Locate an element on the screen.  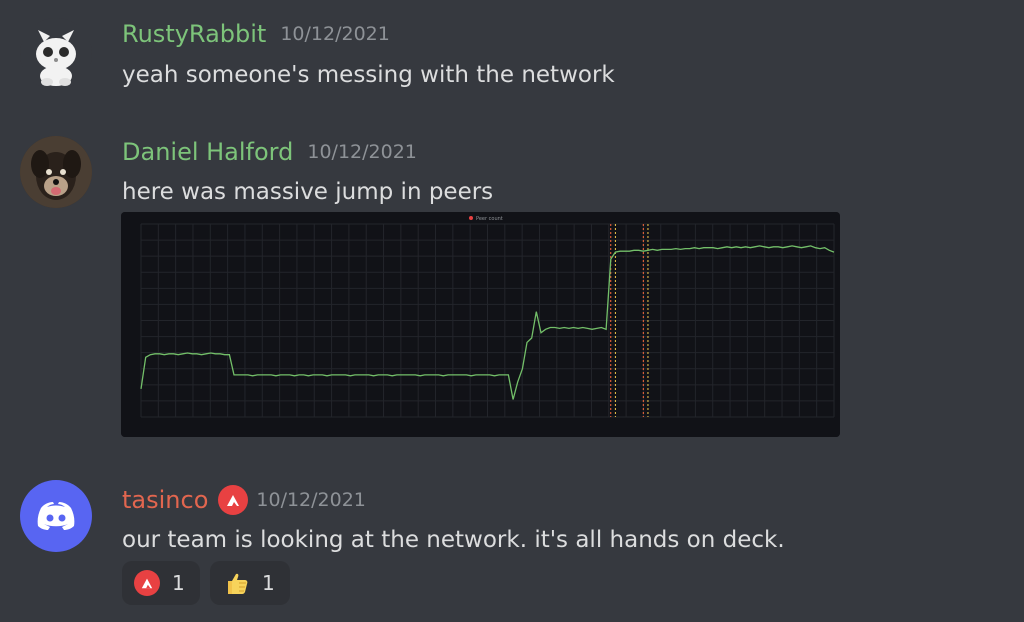
message-header: tasinco 10/12/2021 is located at coordinates (244, 500).